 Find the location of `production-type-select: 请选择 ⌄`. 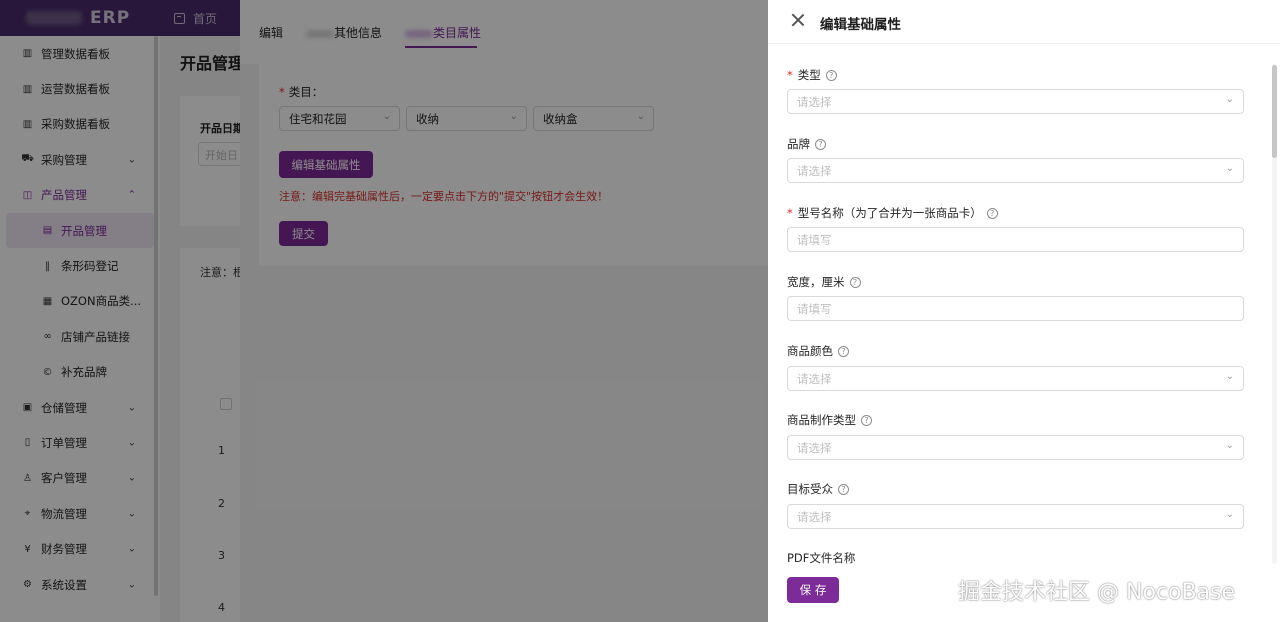

production-type-select: 请选择 ⌄ is located at coordinates (1015, 447).